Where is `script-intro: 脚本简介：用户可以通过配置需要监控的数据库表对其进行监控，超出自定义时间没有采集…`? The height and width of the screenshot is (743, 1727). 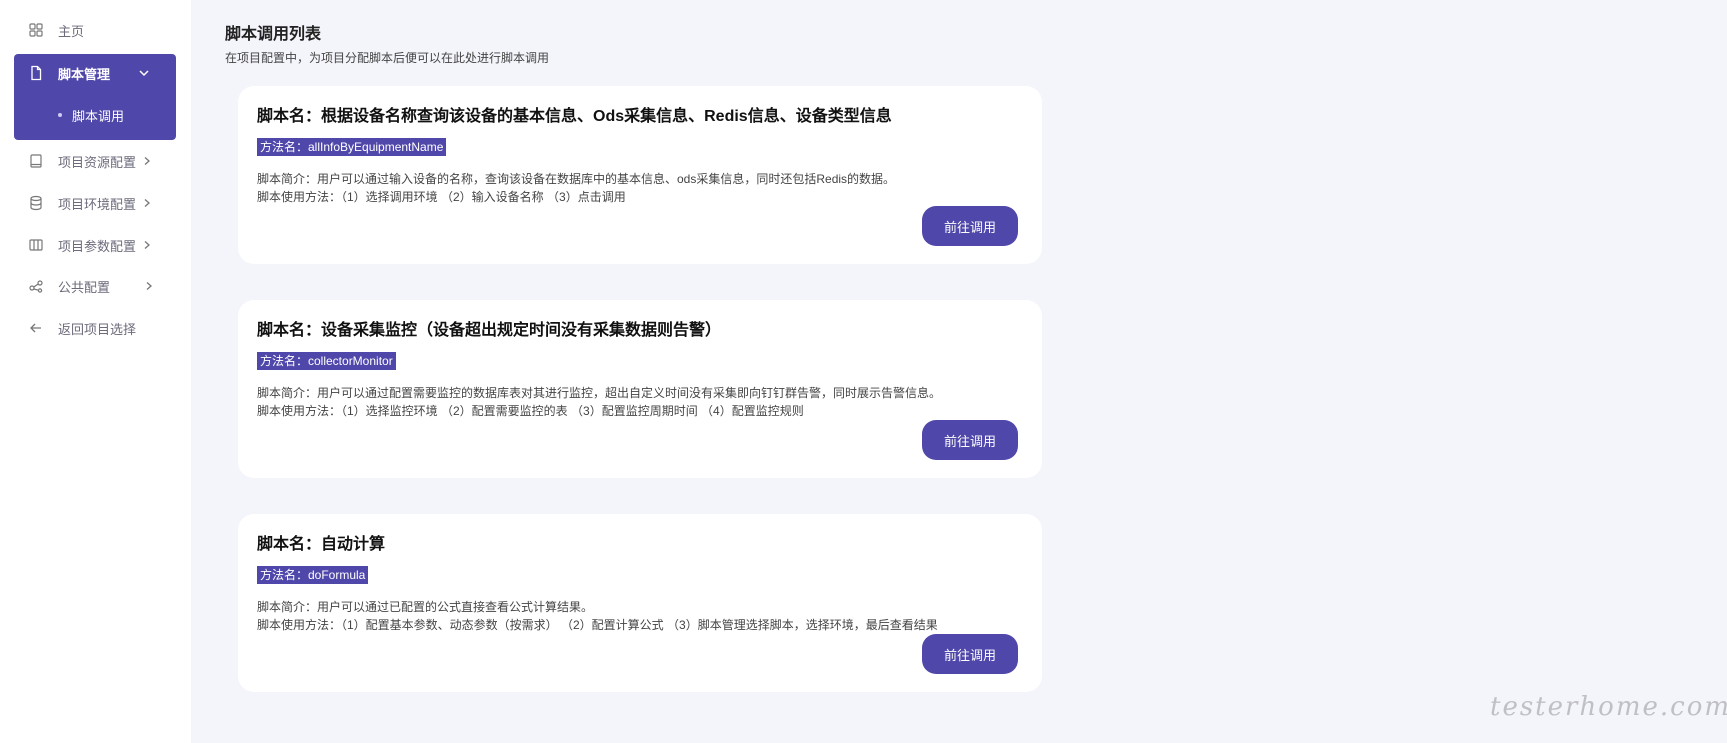
script-intro: 脚本简介：用户可以通过配置需要监控的数据库表对其进行监控，超出自定义时间没有采集… is located at coordinates (599, 393).